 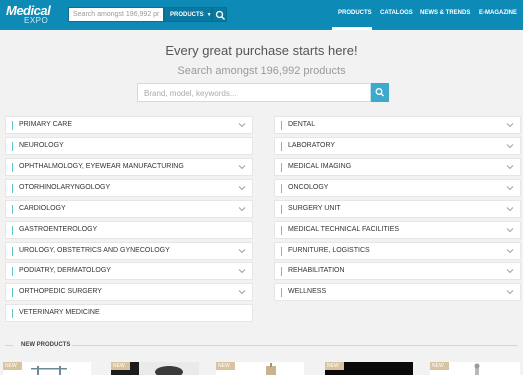 I want to click on category-medical-imaging: MEDICAL IMAGING, so click(x=397, y=167).